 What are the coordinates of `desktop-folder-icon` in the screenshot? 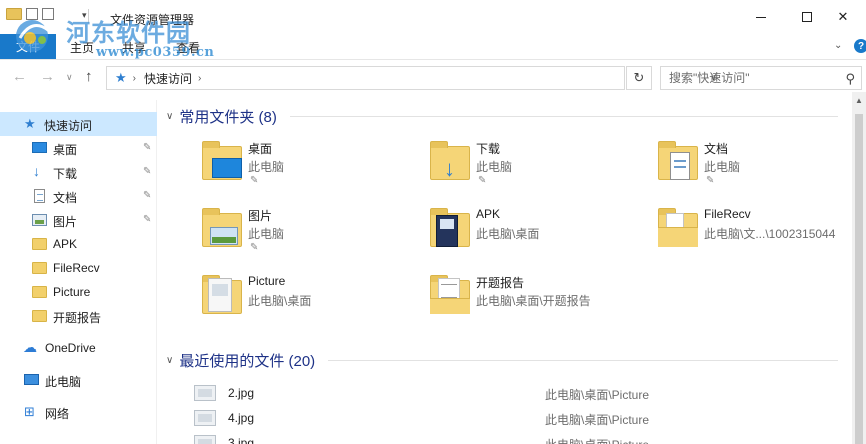 It's located at (223, 161).